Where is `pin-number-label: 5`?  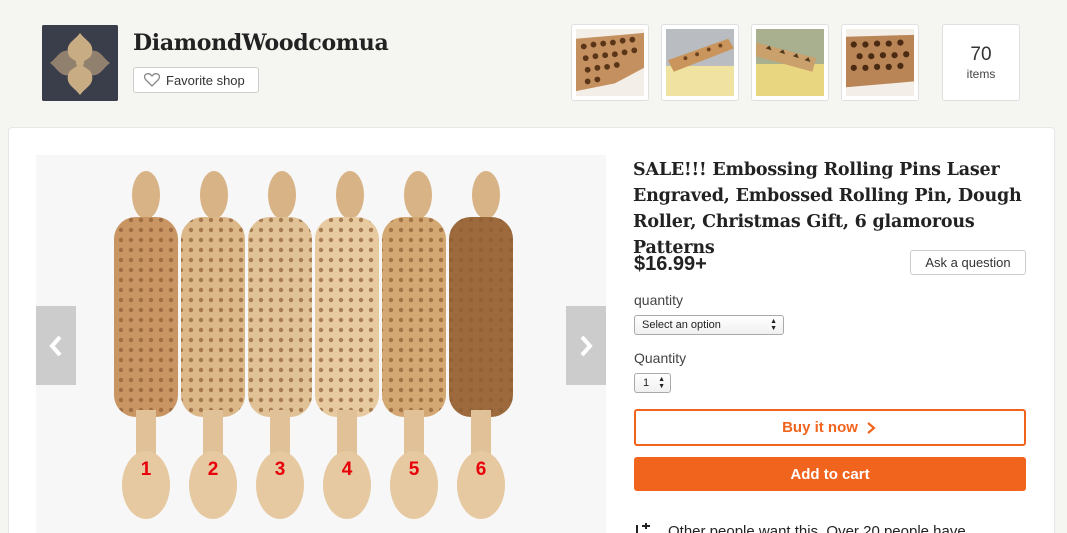
pin-number-label: 5 is located at coordinates (414, 469).